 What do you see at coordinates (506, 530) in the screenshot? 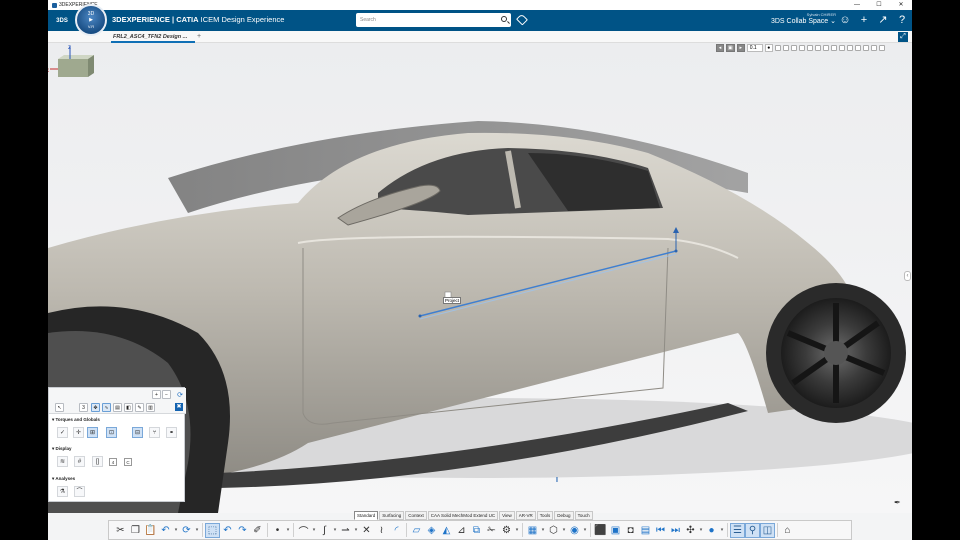
I see `gear-icon: ⚙` at bounding box center [506, 530].